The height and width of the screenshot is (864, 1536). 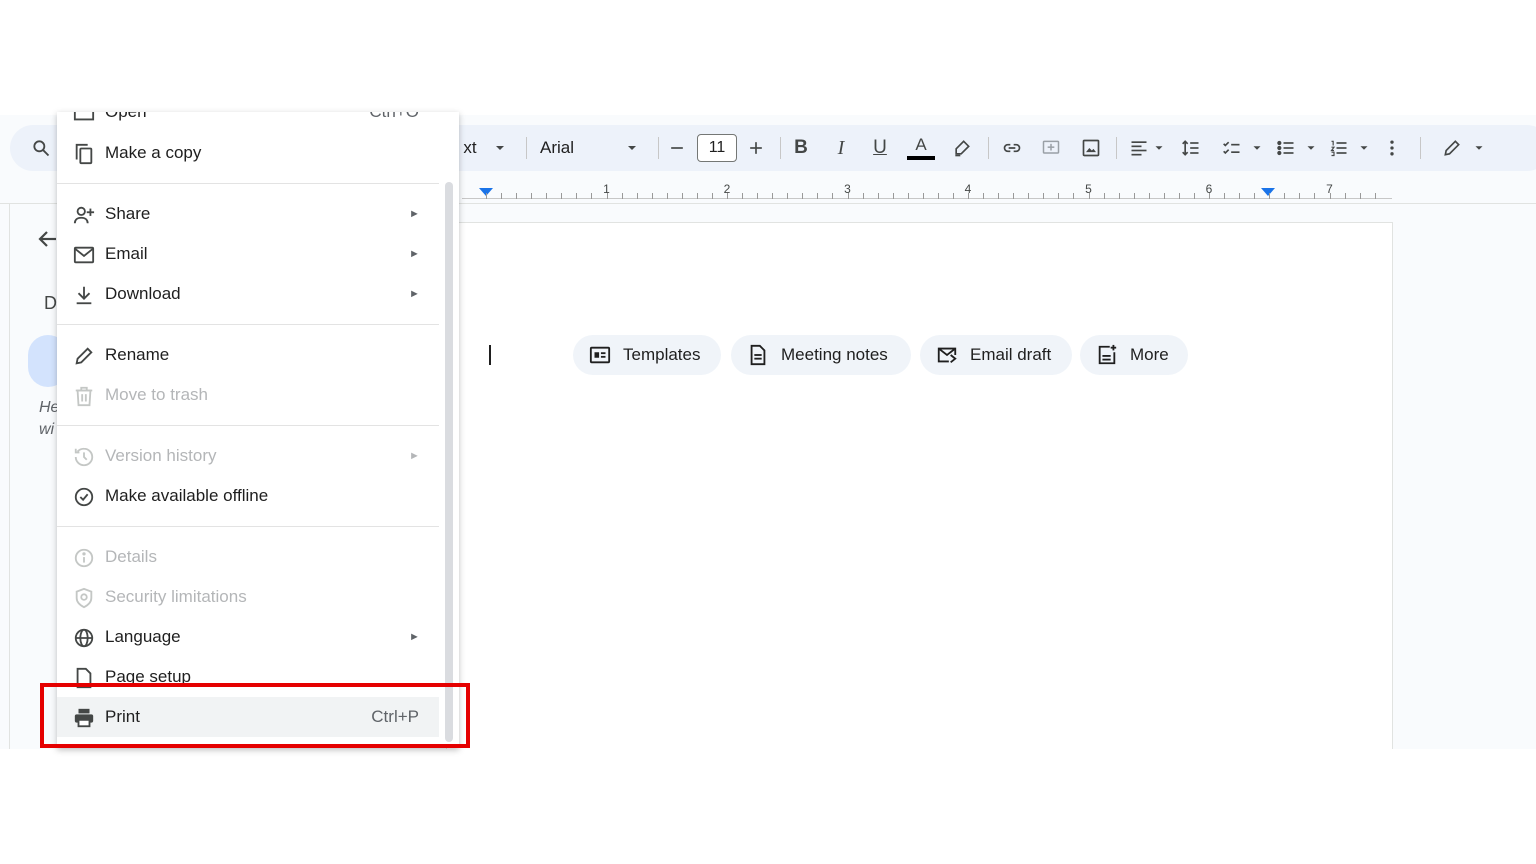 What do you see at coordinates (161, 455) in the screenshot?
I see `menu-item-label: Version history` at bounding box center [161, 455].